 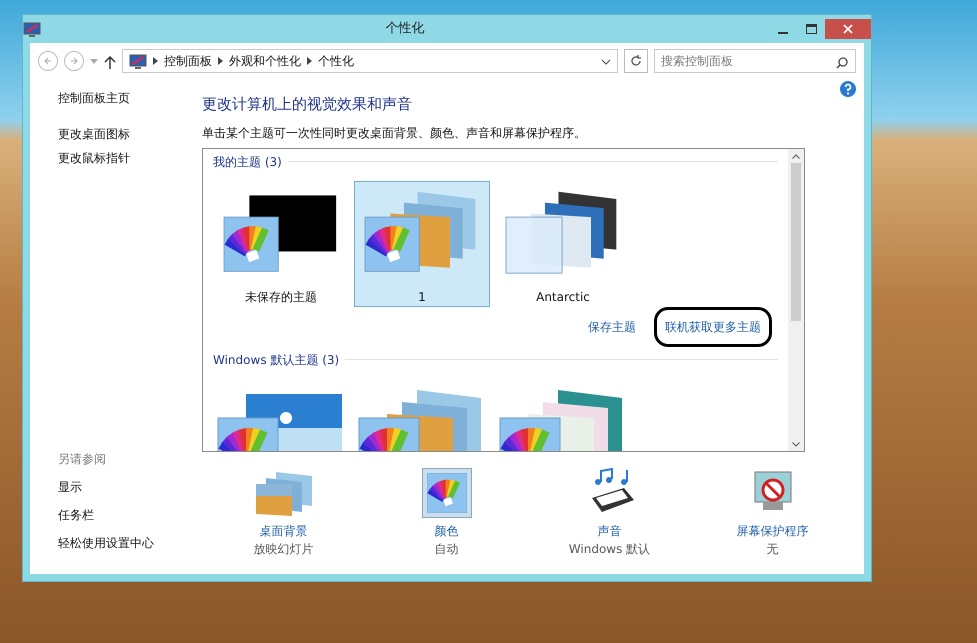 I want to click on theme-link: 保存主题, so click(x=612, y=327).